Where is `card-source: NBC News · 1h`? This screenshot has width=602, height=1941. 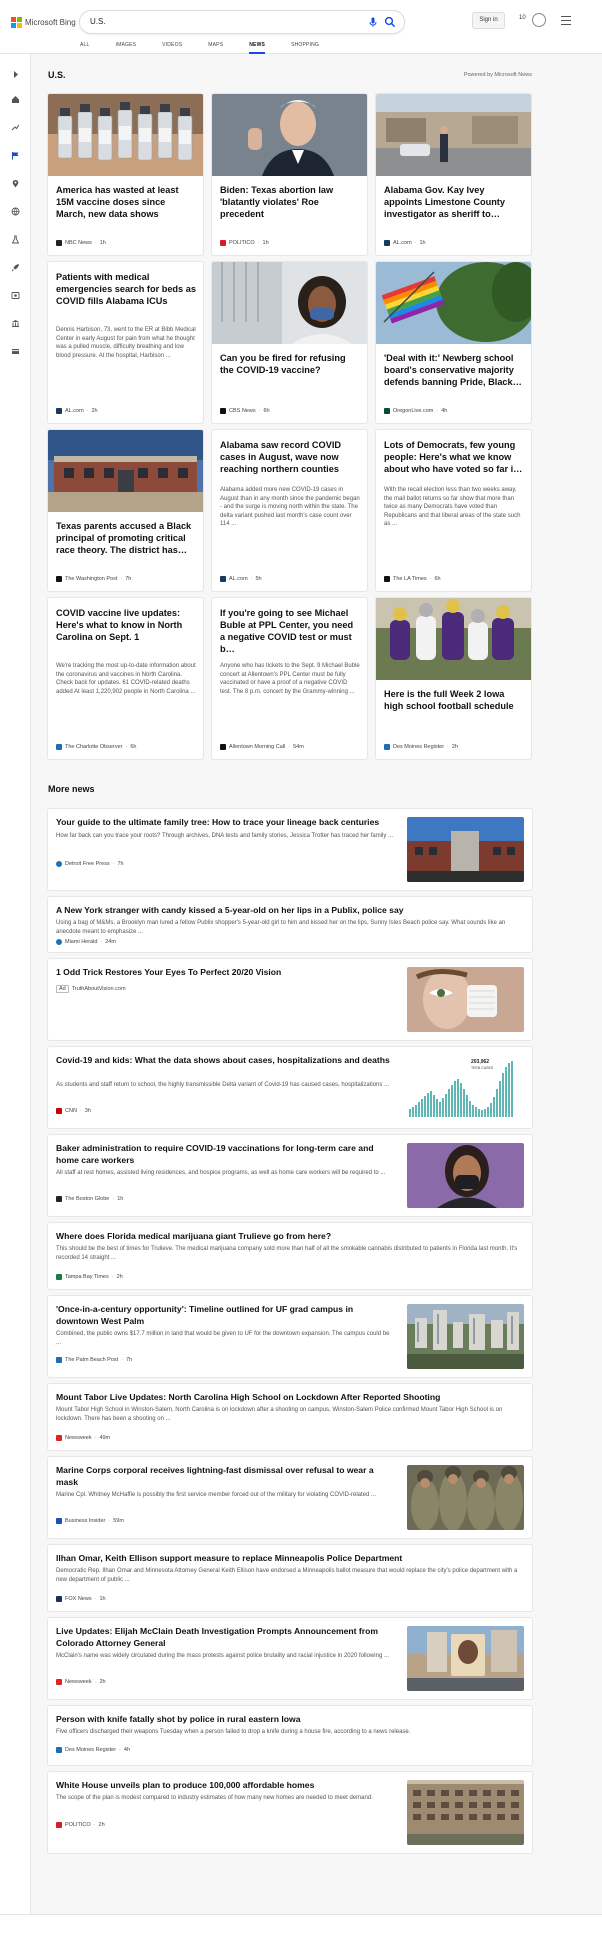 card-source: NBC News · 1h is located at coordinates (81, 243).